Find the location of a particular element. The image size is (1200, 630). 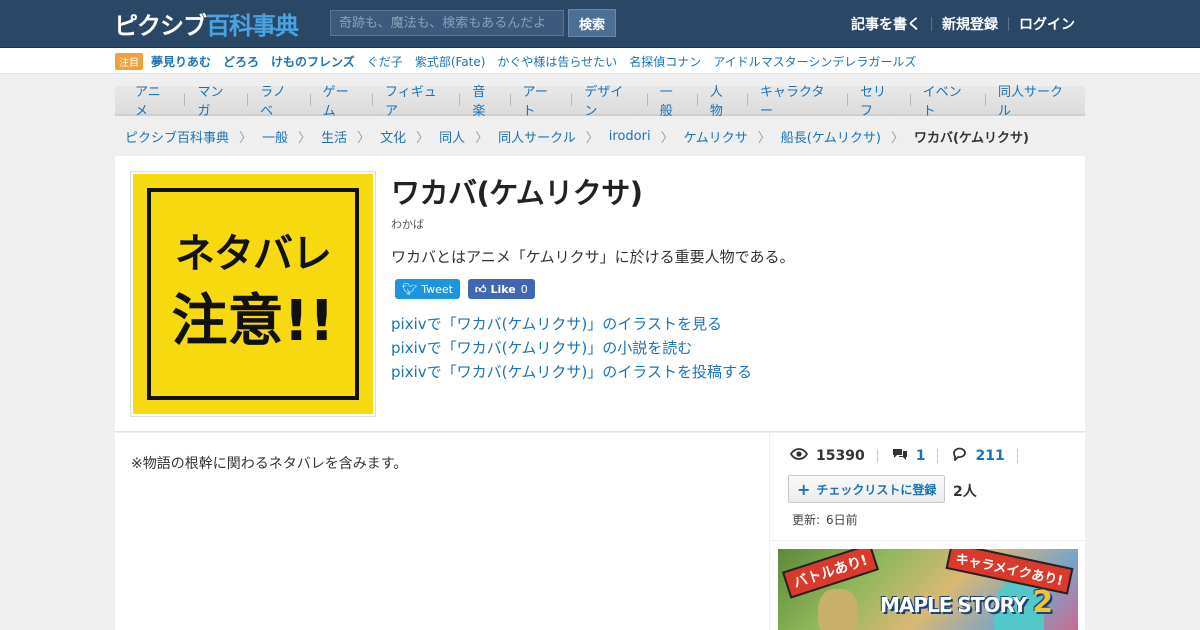

post-illustration-link: pixivで「ワカバ(ケムリクサ)」のイラストを投稿する is located at coordinates (571, 372).